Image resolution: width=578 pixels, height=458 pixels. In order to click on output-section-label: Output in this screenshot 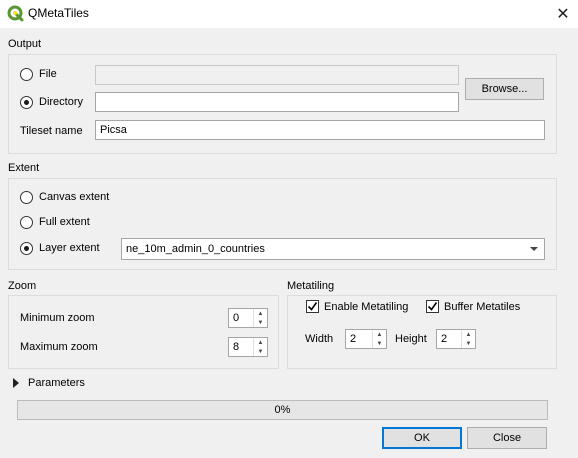, I will do `click(25, 44)`.